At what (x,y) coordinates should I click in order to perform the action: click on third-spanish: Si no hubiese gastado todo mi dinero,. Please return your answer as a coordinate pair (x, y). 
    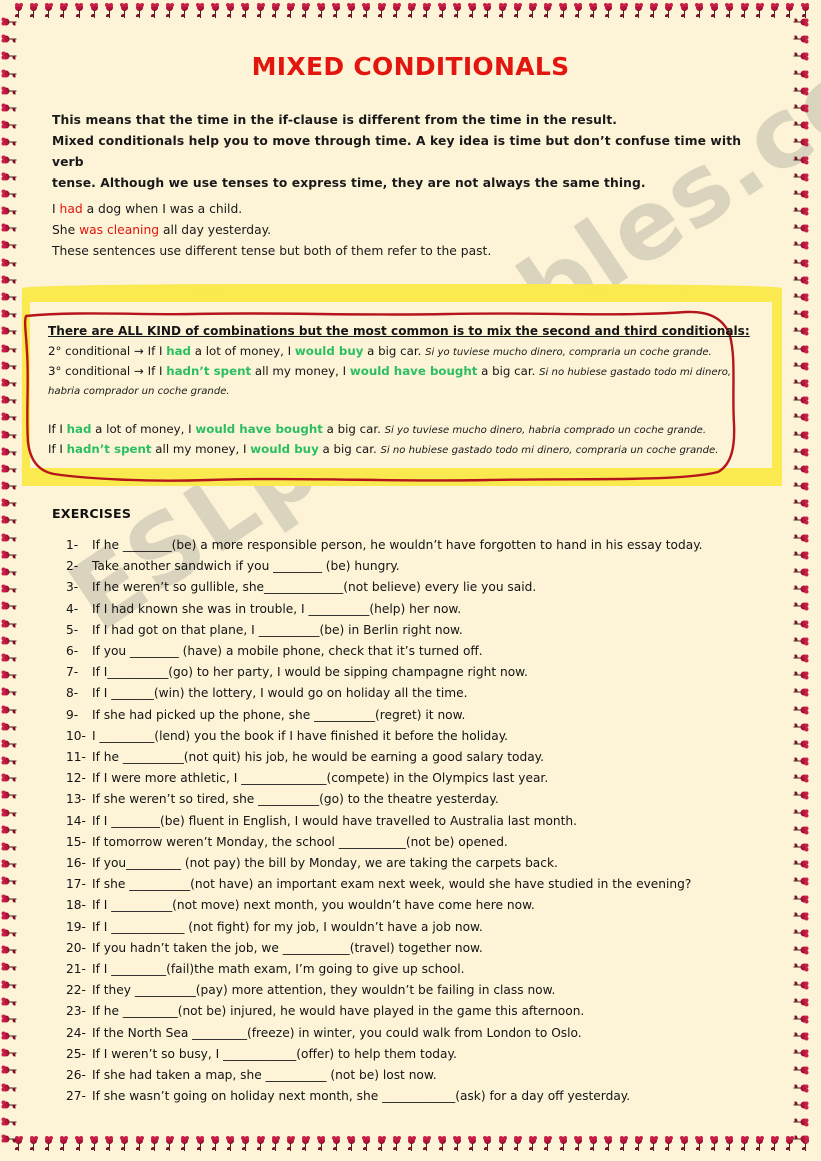
    Looking at the image, I should click on (635, 372).